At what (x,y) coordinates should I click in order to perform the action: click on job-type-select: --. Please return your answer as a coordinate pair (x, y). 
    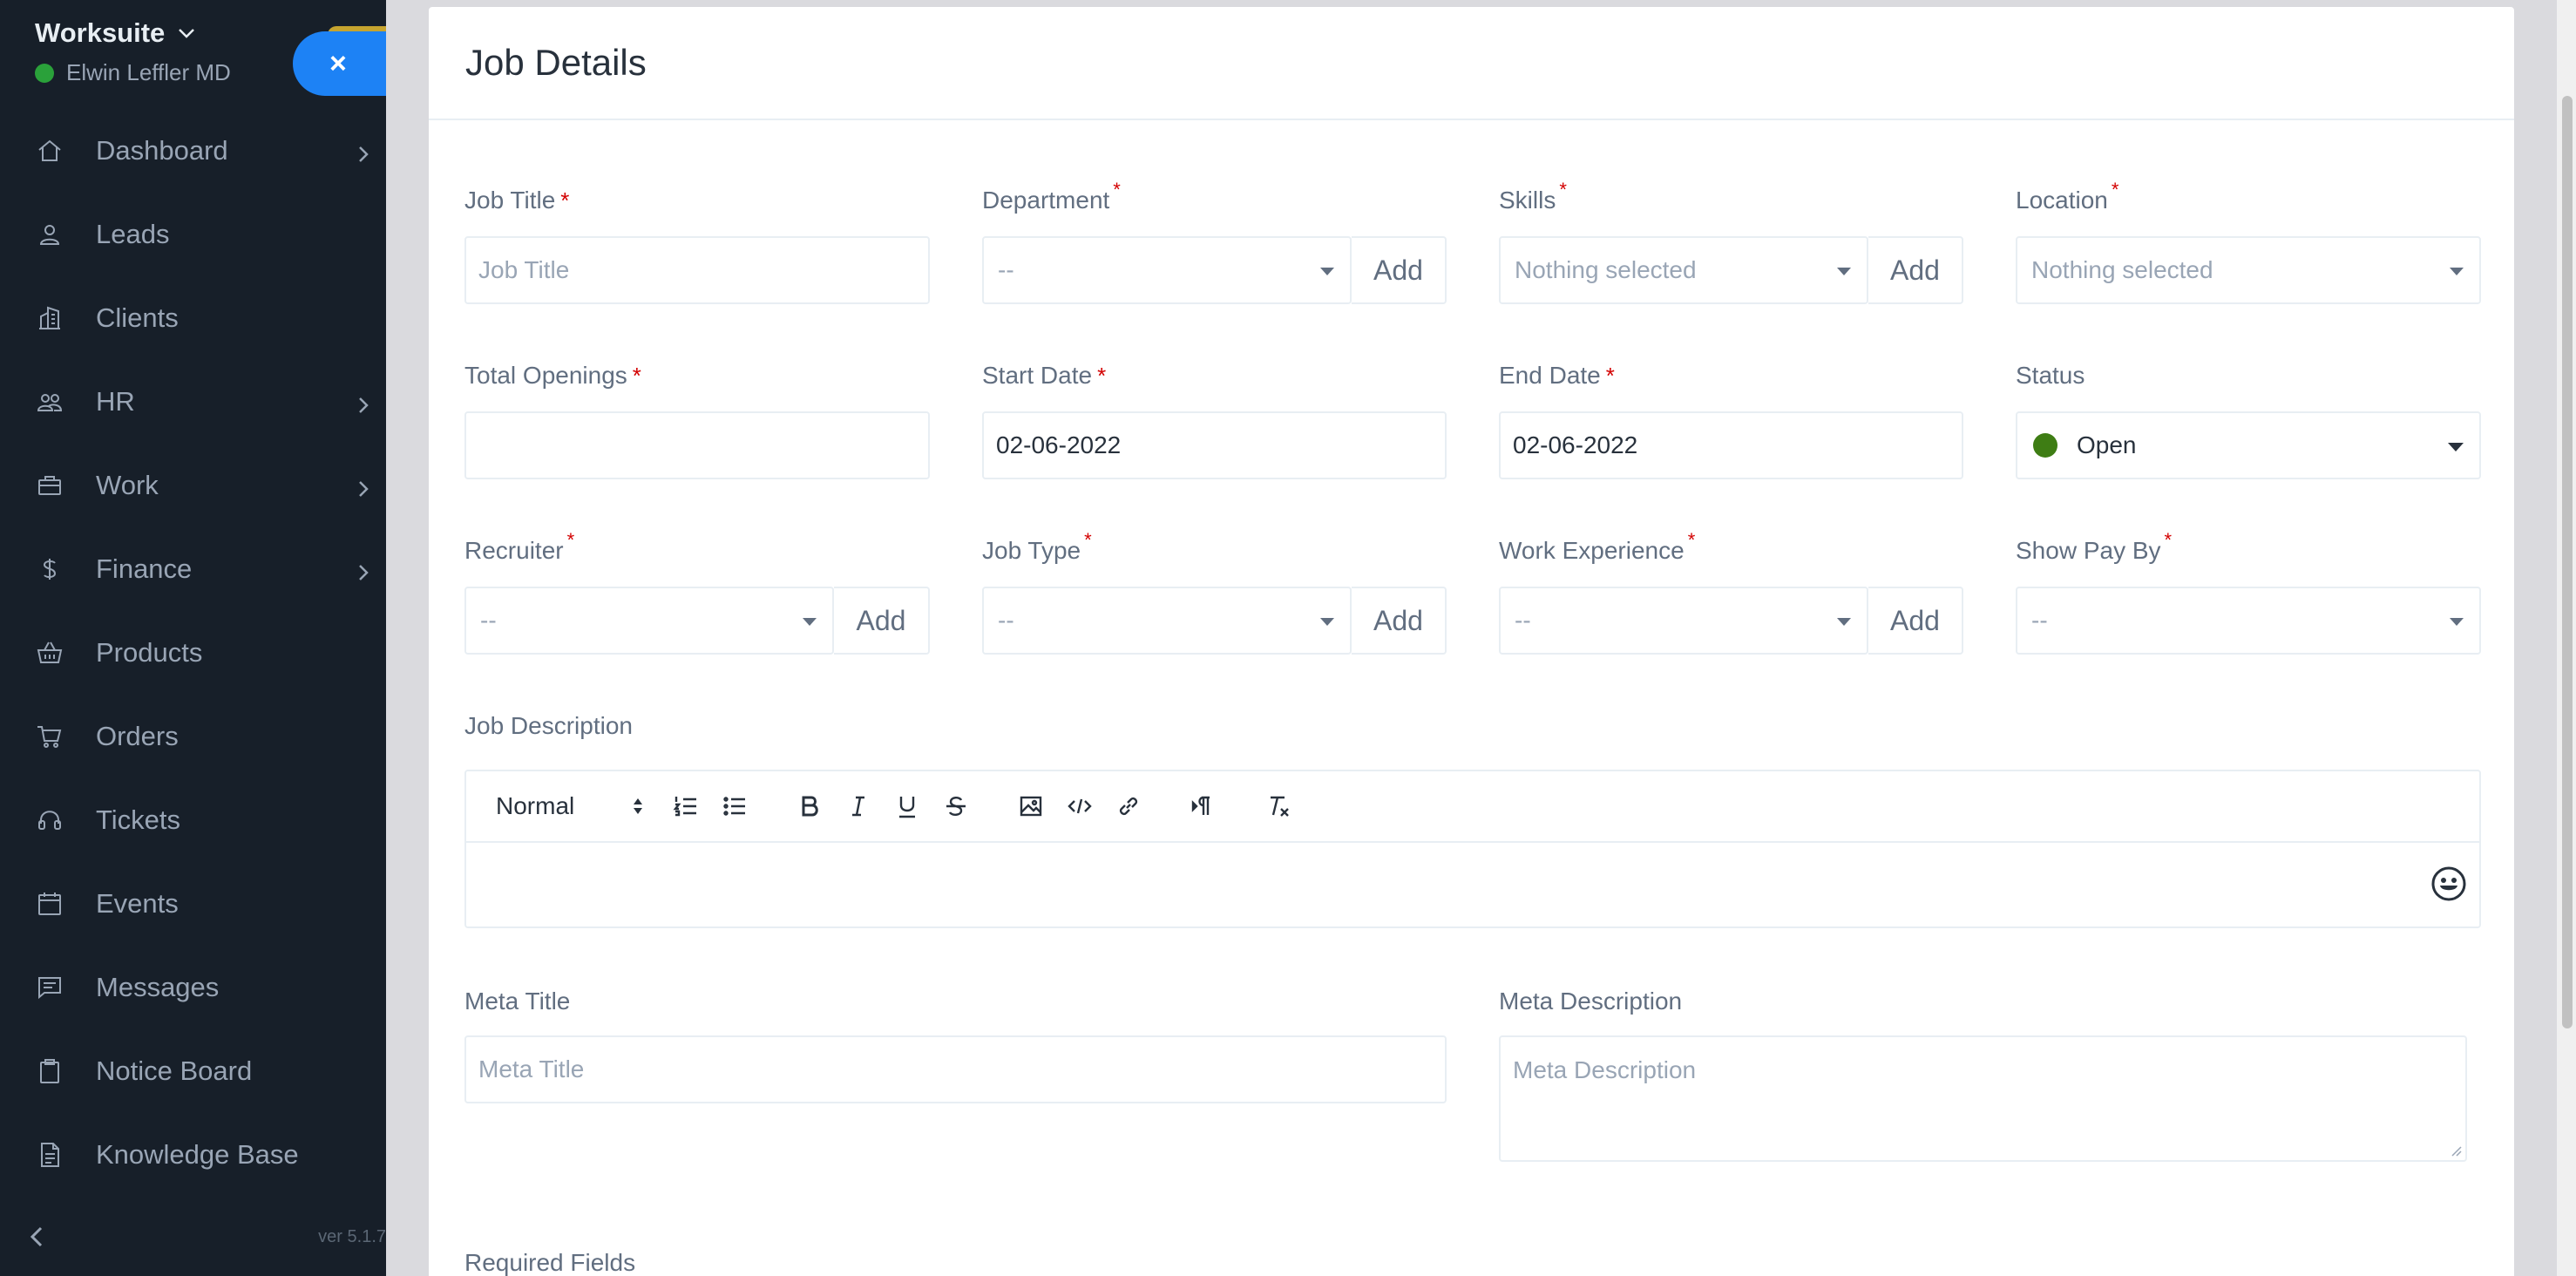
    Looking at the image, I should click on (1167, 621).